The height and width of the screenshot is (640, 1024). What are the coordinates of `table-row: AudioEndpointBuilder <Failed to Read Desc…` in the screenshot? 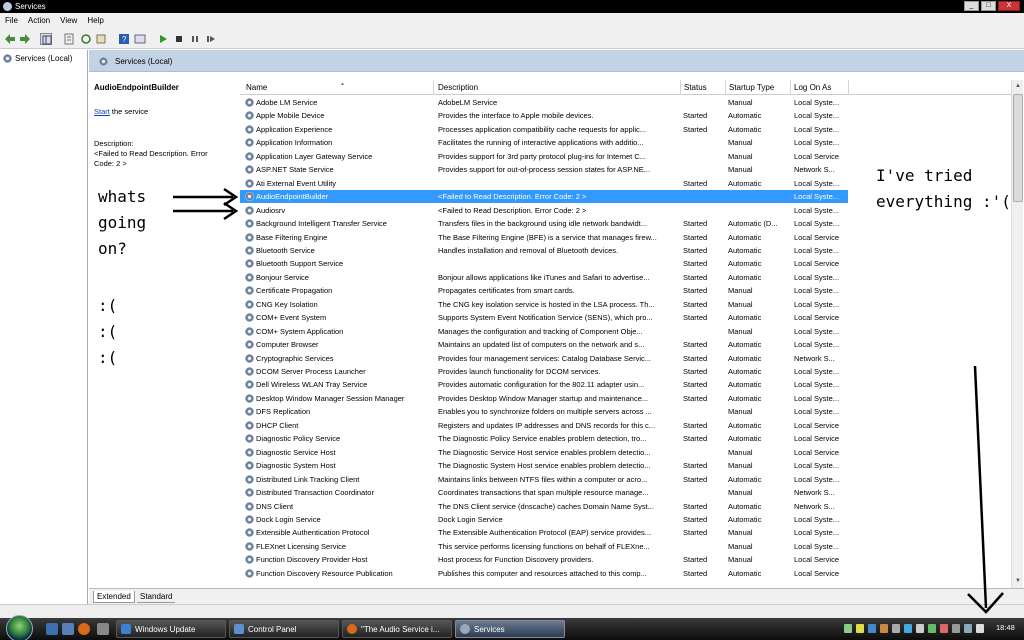 It's located at (544, 197).